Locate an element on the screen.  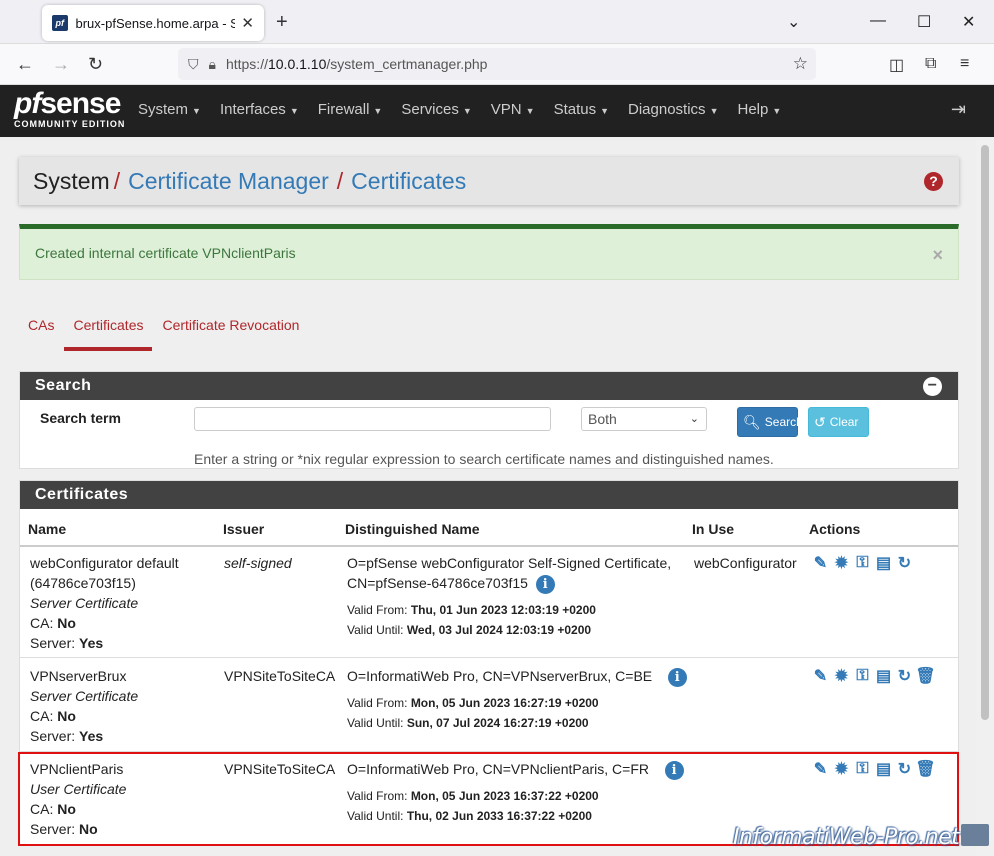
menu-status: Status ▼ is located at coordinates (581, 109).